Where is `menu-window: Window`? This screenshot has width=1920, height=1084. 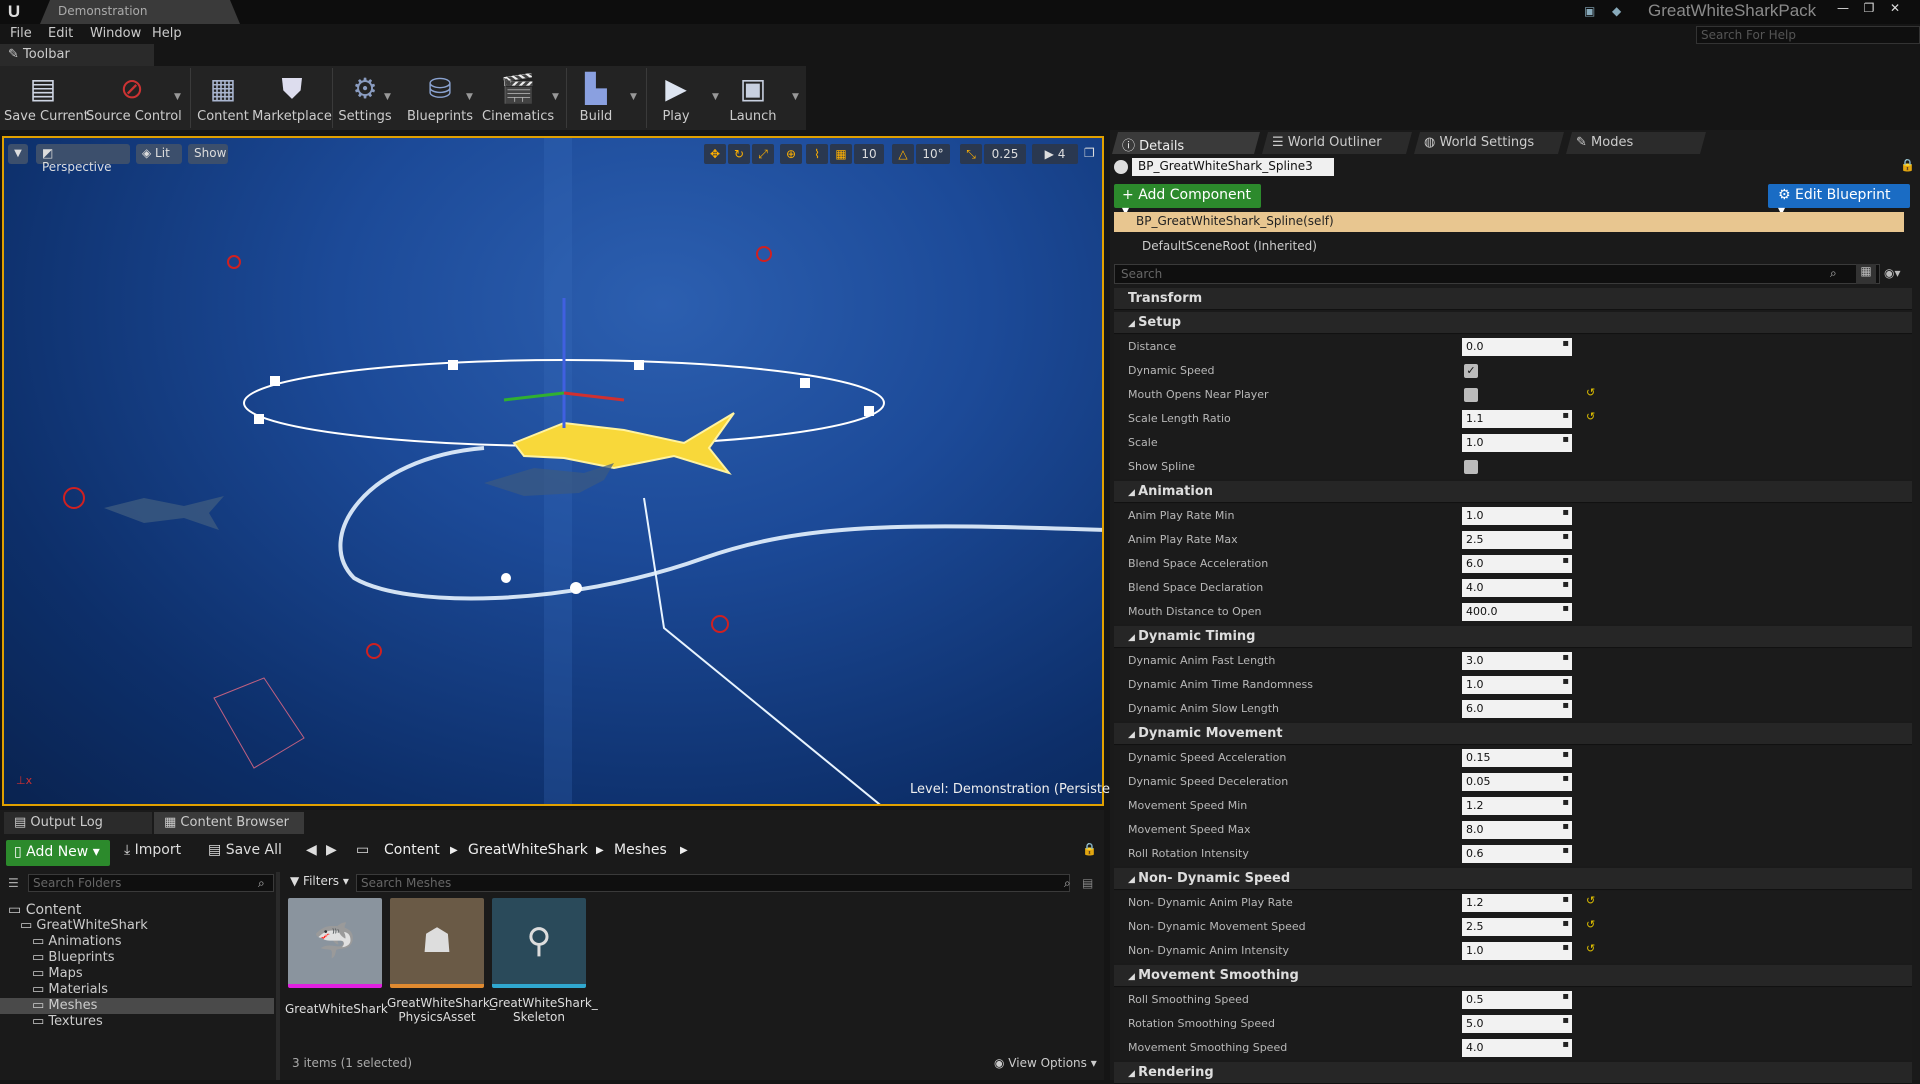
menu-window: Window is located at coordinates (115, 33).